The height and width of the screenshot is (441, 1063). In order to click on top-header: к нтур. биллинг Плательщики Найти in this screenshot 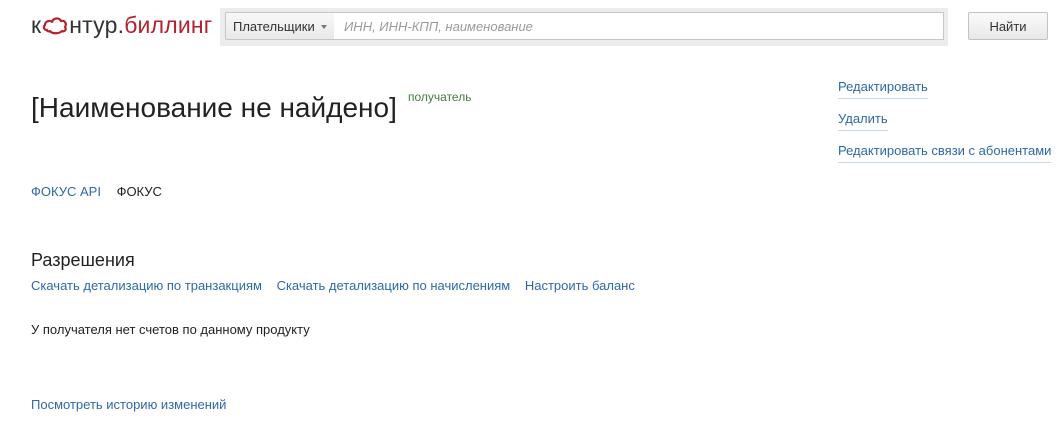, I will do `click(531, 26)`.